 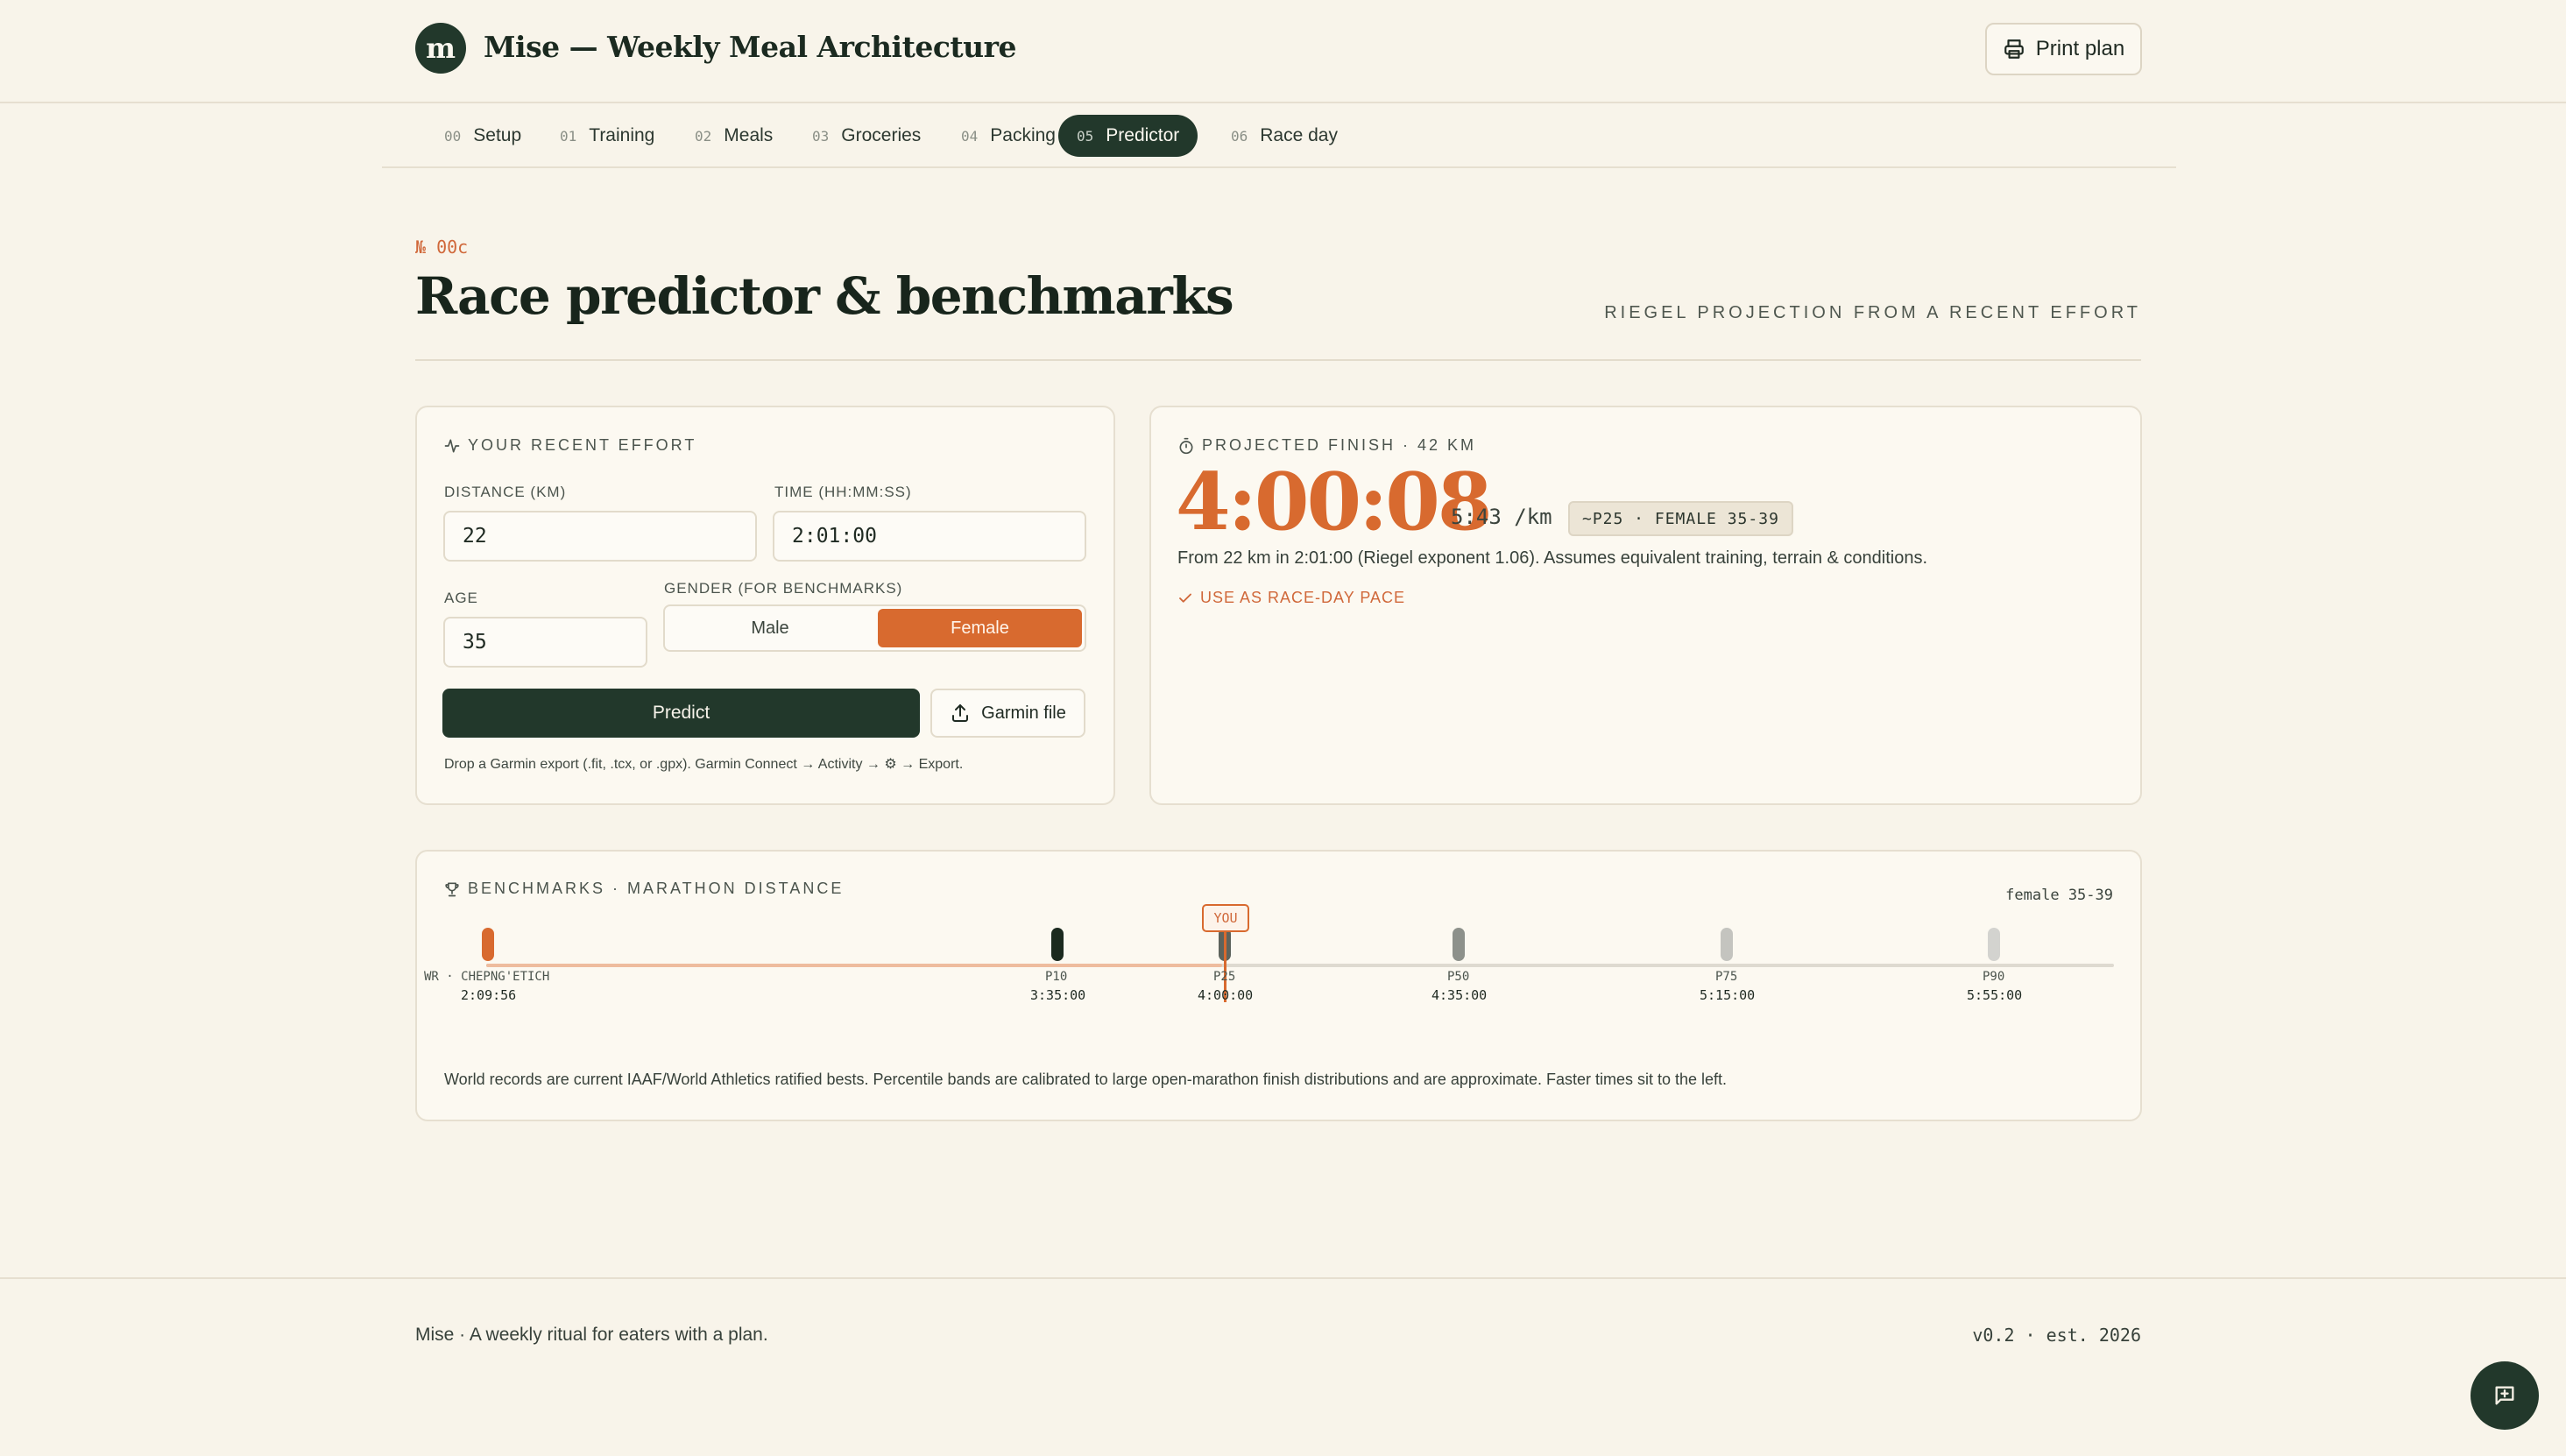 I want to click on footer-version: v0.2 · est. 2026, so click(x=2057, y=1335).